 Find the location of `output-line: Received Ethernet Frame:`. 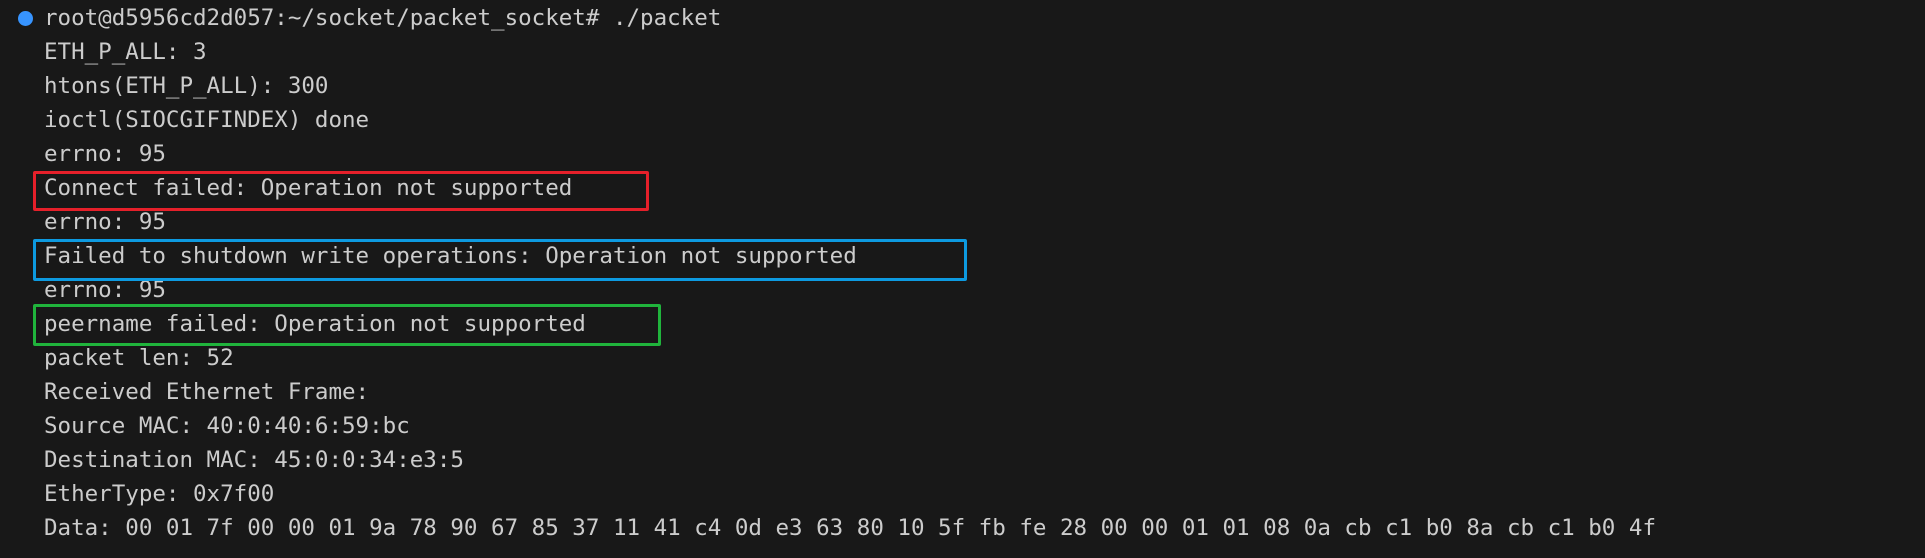

output-line: Received Ethernet Frame: is located at coordinates (207, 392).